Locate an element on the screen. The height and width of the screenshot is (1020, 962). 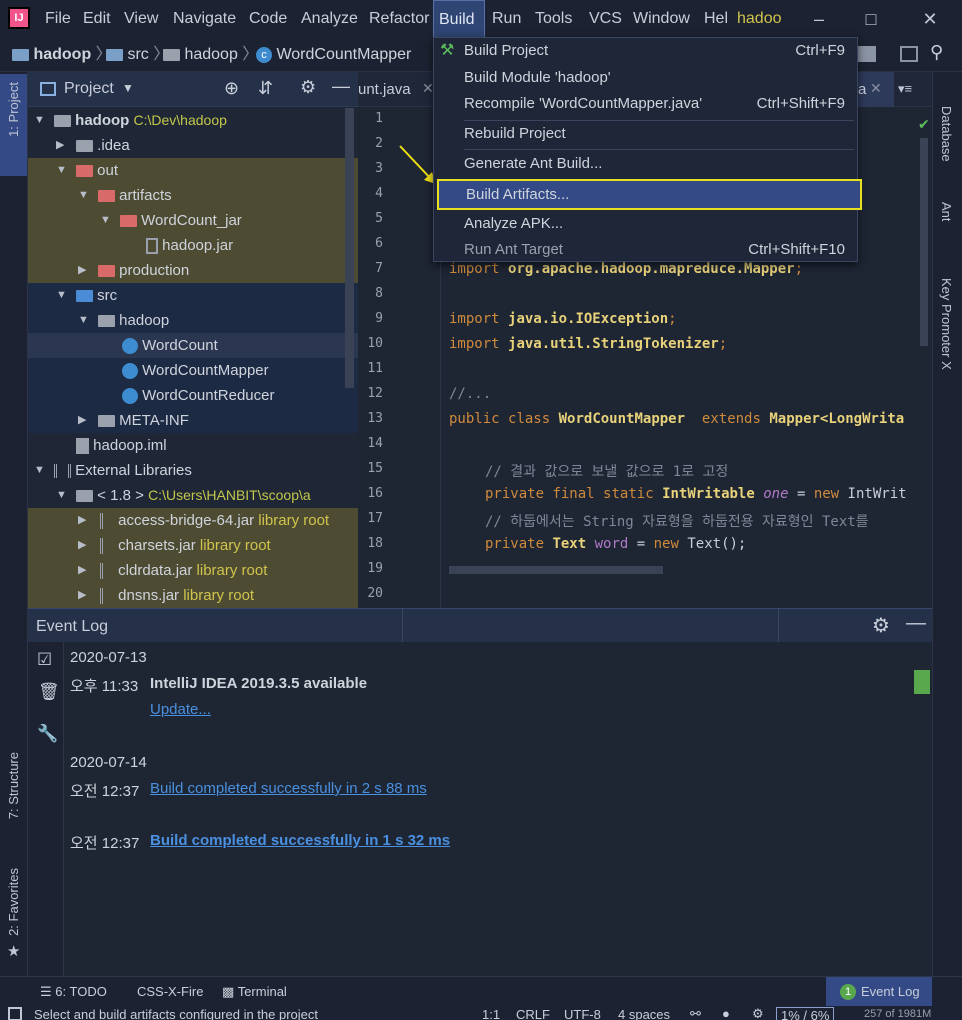
tree-item: ▼ src is located at coordinates (193, 295).